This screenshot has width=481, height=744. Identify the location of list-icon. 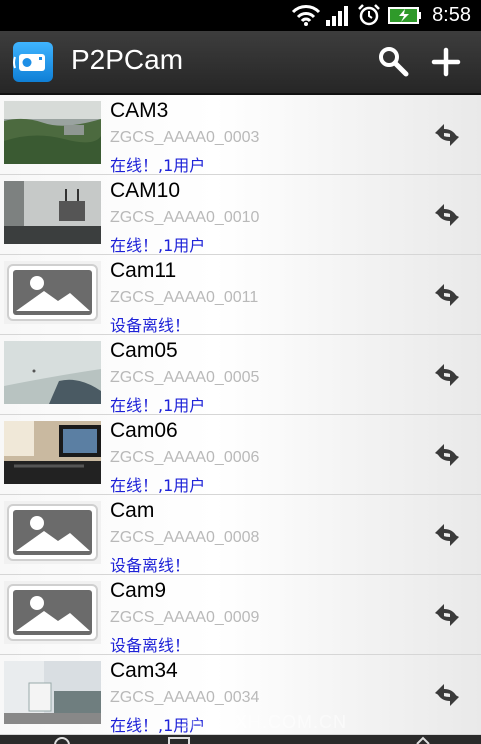
(179, 739).